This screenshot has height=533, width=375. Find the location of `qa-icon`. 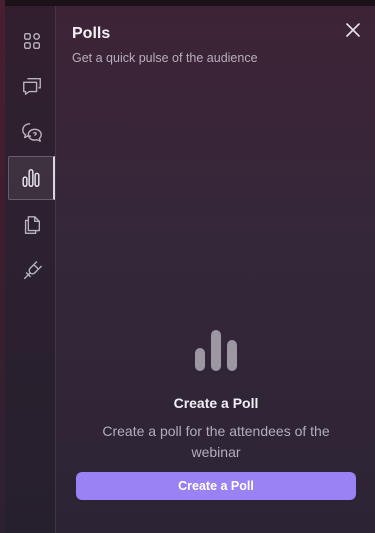

qa-icon is located at coordinates (31, 132).